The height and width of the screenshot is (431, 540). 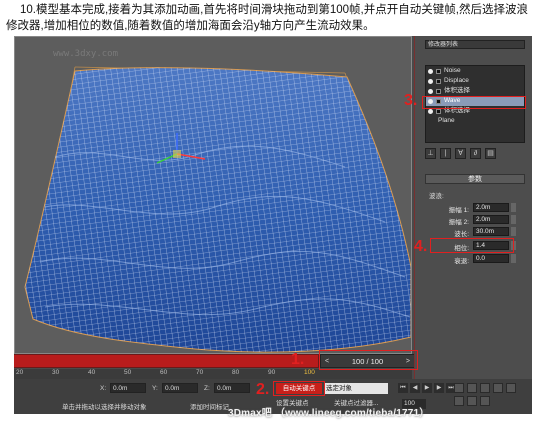 I want to click on x-coord-field: 0.0m, so click(x=128, y=388).